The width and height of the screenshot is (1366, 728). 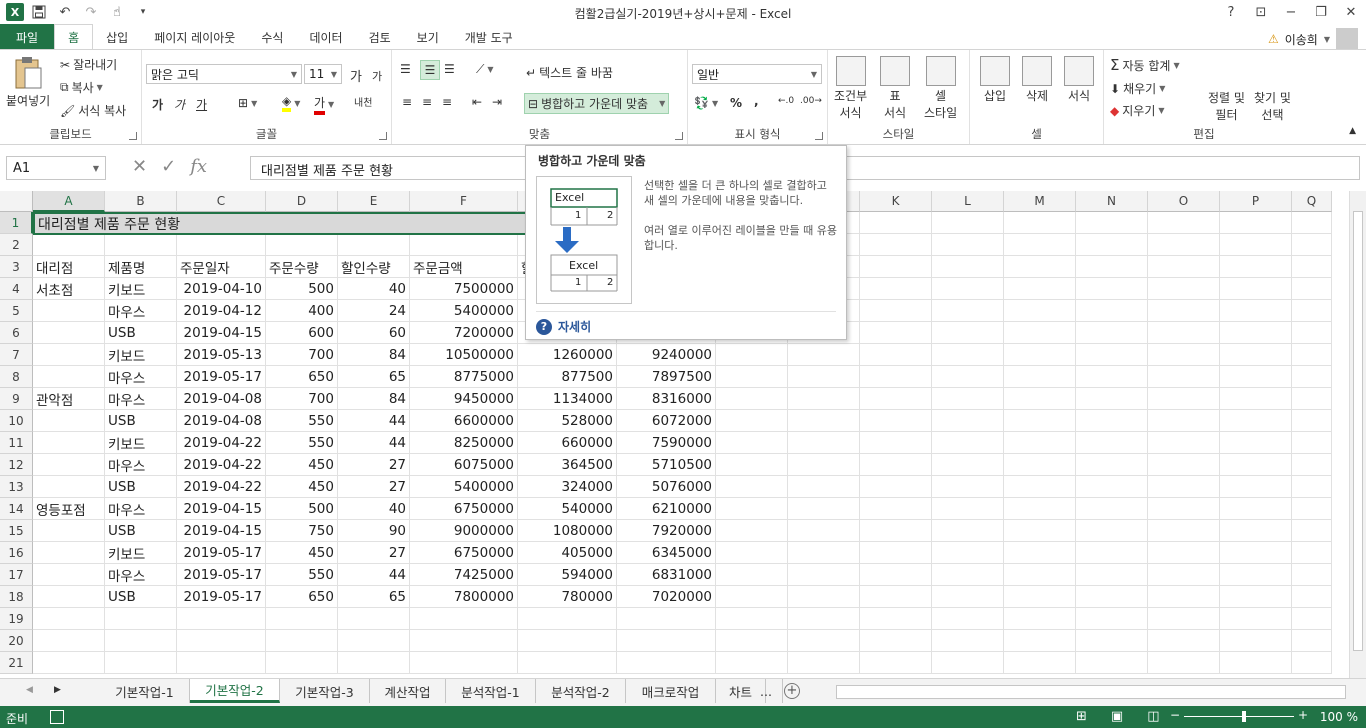 I want to click on cell: 6345000, so click(x=666, y=553).